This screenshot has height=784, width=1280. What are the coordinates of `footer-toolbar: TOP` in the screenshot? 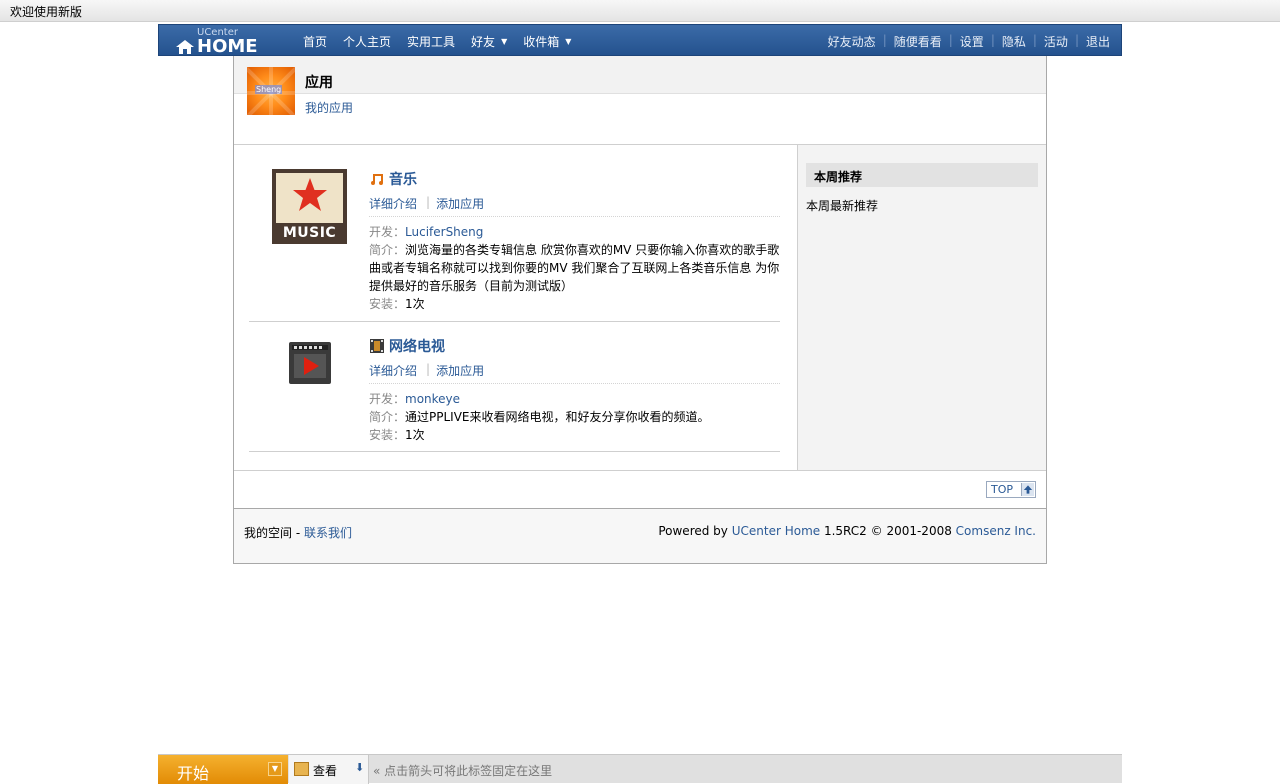 It's located at (640, 489).